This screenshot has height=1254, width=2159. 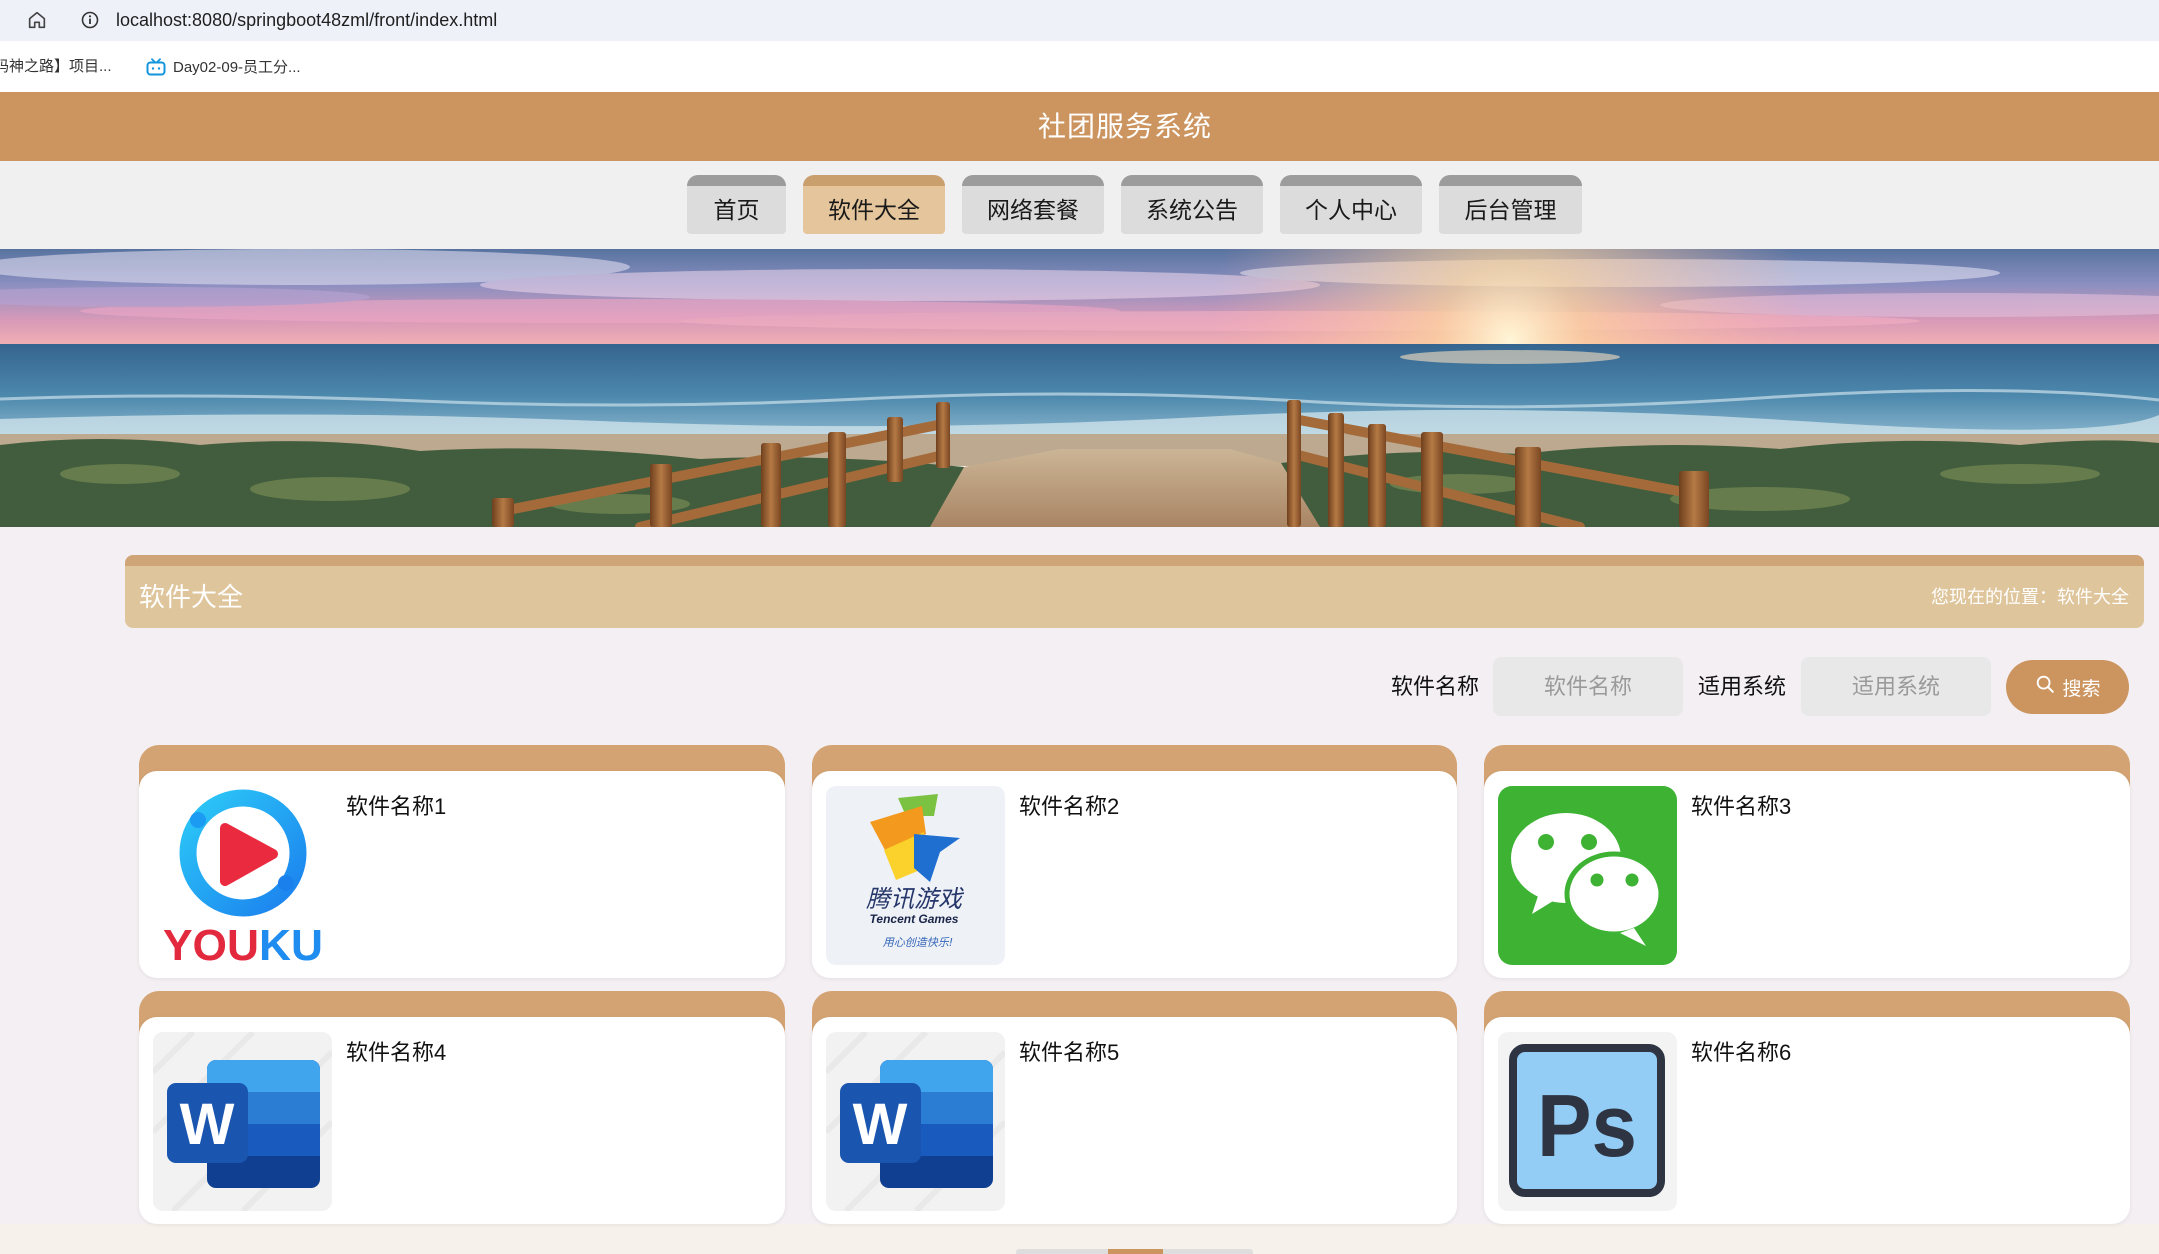 What do you see at coordinates (2081, 689) in the screenshot?
I see `search-button-label: 搜索` at bounding box center [2081, 689].